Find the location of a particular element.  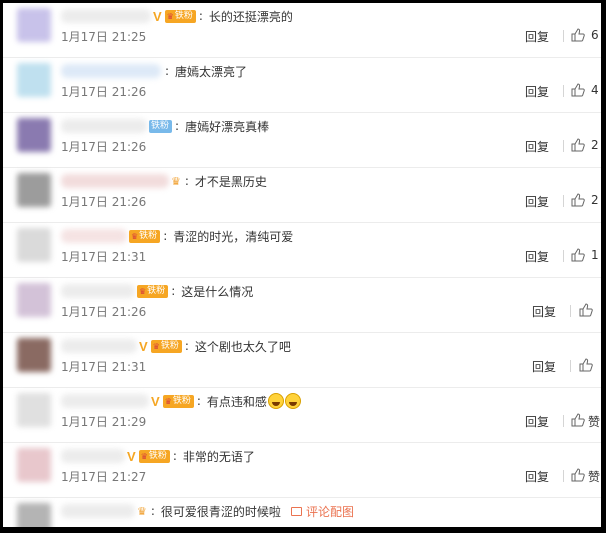

comment-text: 很可爱很青涩的时候啦 is located at coordinates (220, 511).